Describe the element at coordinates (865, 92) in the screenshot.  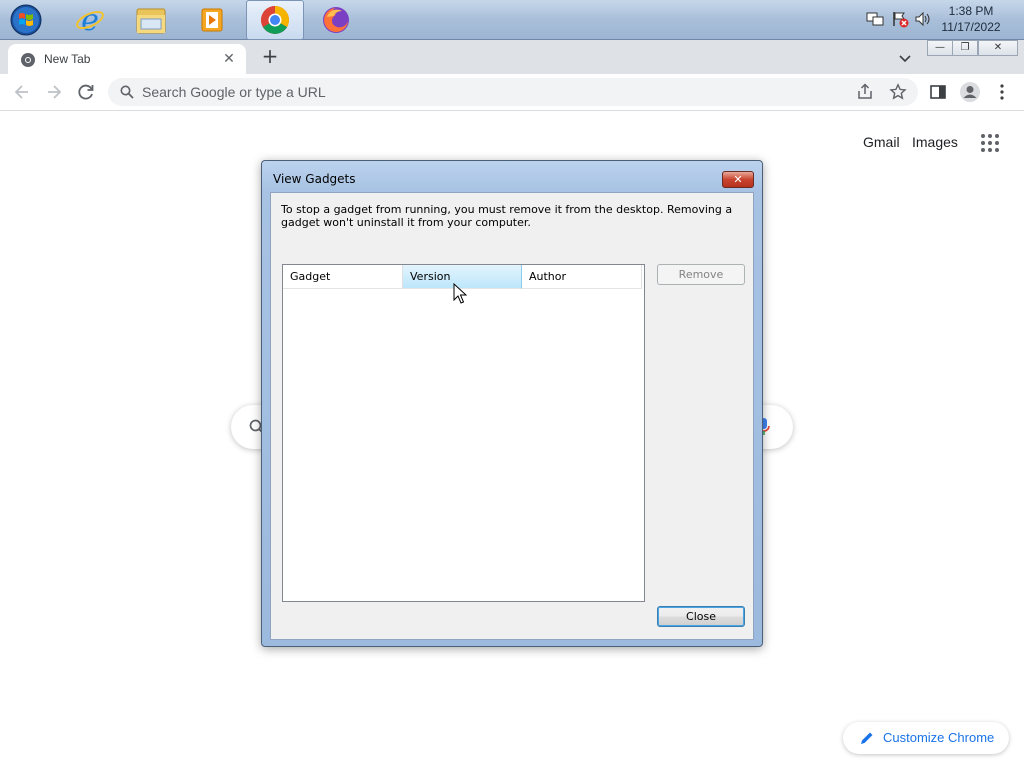
I see `share-icon` at that location.